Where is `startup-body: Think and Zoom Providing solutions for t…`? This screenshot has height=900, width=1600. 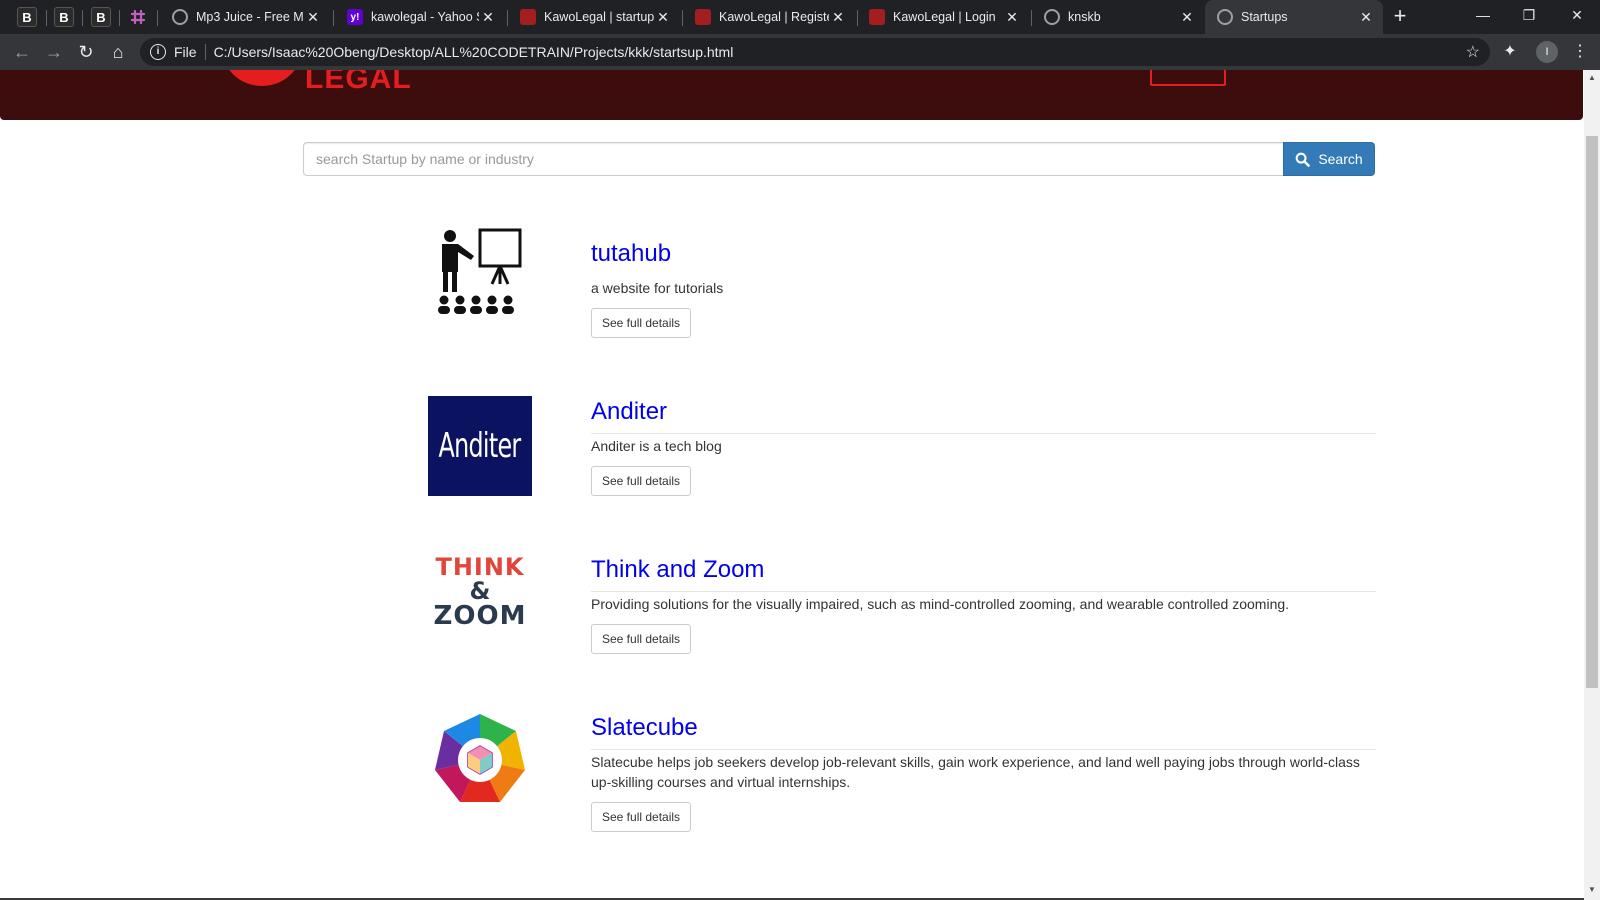
startup-body: Think and Zoom Providing solutions for t… is located at coordinates (983, 597).